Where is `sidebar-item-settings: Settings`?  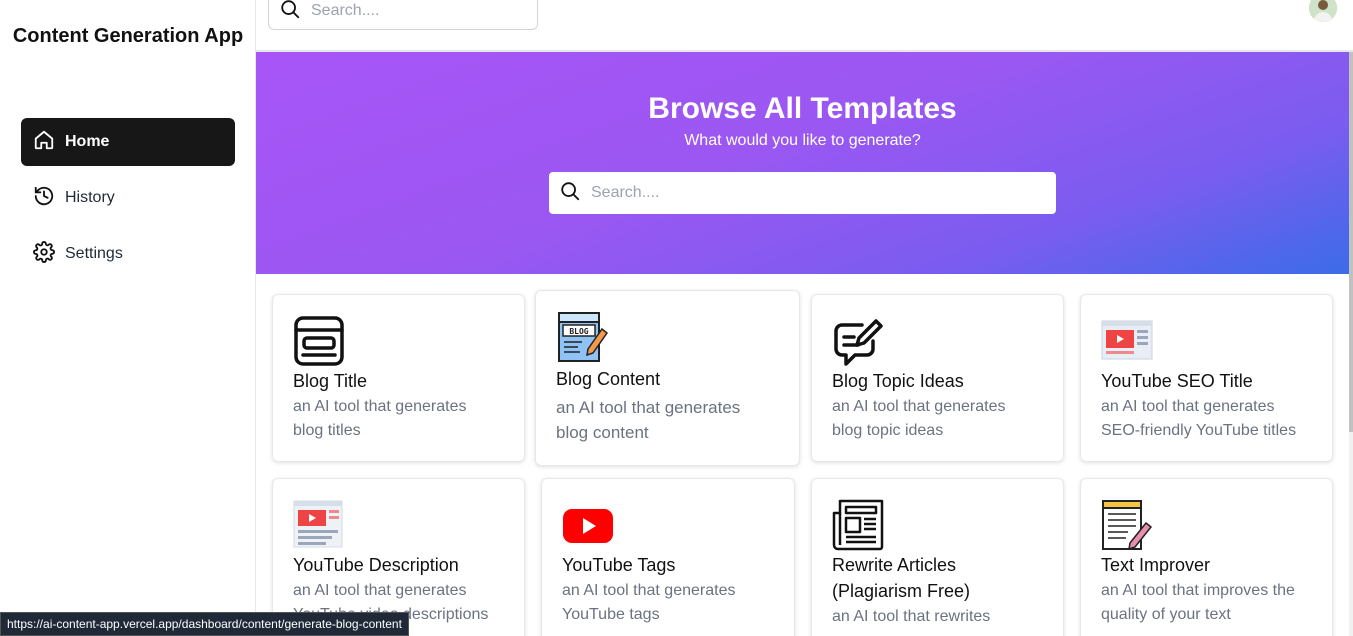
sidebar-item-settings: Settings is located at coordinates (128, 254).